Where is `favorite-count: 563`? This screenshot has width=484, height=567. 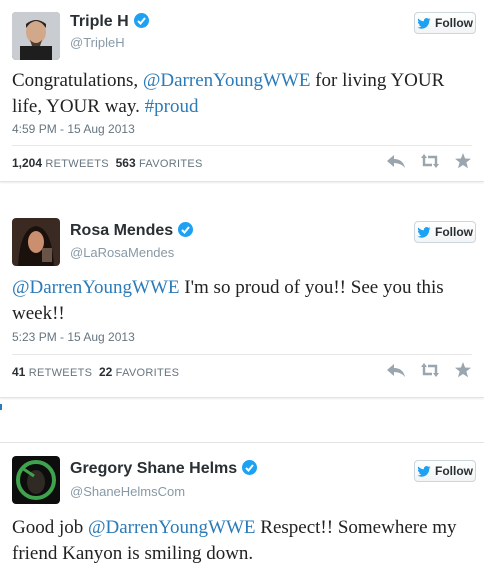 favorite-count: 563 is located at coordinates (126, 163).